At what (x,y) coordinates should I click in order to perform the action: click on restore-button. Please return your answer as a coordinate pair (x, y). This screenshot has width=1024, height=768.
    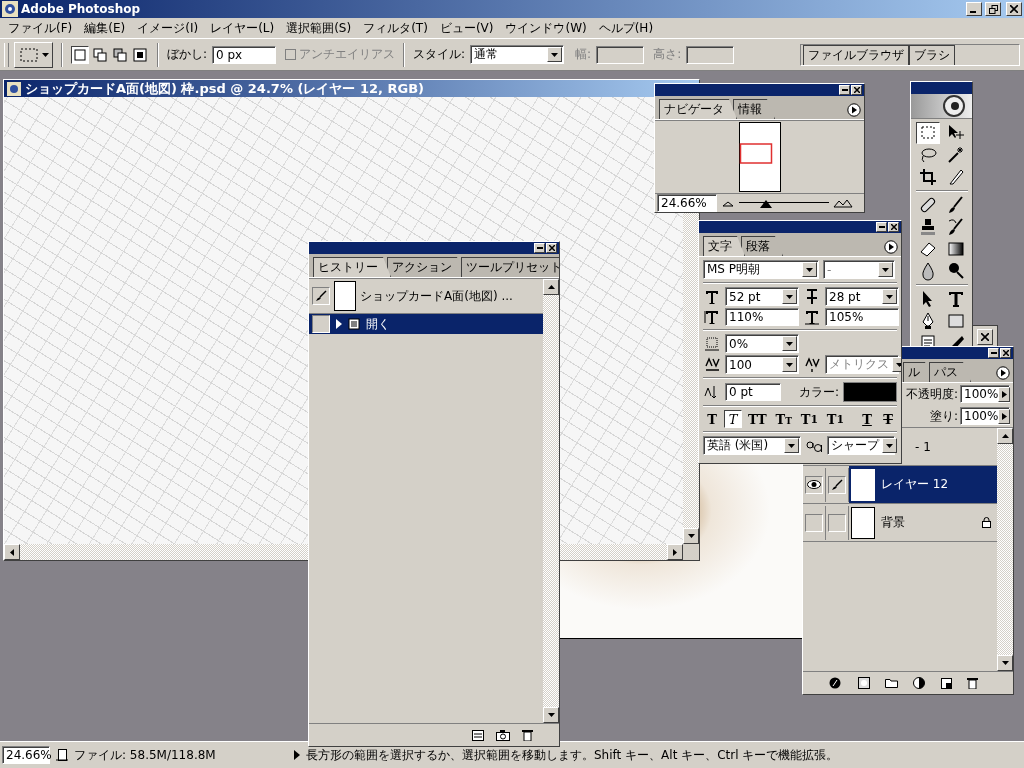
    Looking at the image, I should click on (993, 9).